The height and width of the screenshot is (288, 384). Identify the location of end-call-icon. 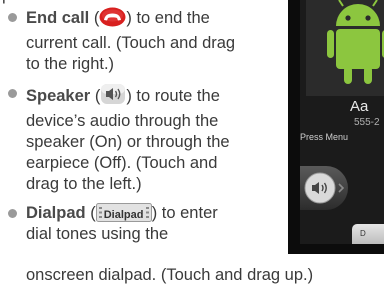
(112, 20).